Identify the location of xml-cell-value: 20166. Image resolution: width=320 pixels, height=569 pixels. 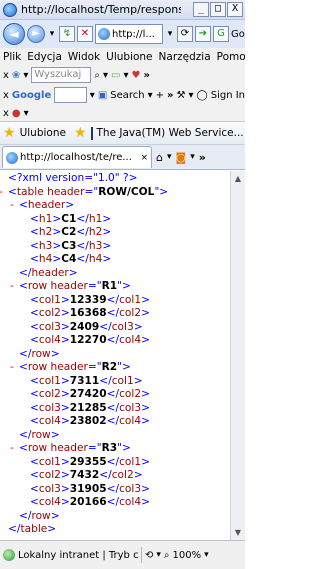
(88, 502).